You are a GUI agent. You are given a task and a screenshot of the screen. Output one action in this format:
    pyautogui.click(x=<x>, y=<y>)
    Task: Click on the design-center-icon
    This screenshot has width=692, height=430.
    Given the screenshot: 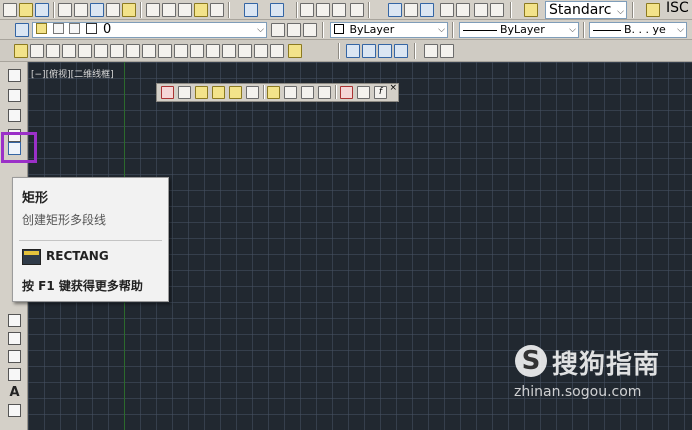 What is the action you would take?
    pyautogui.click(x=411, y=10)
    